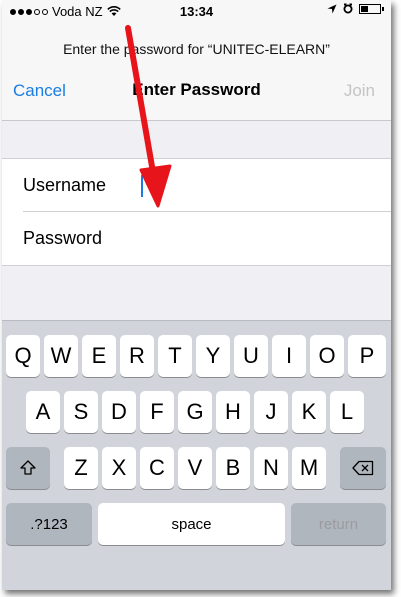  I want to click on key-a: A, so click(43, 412).